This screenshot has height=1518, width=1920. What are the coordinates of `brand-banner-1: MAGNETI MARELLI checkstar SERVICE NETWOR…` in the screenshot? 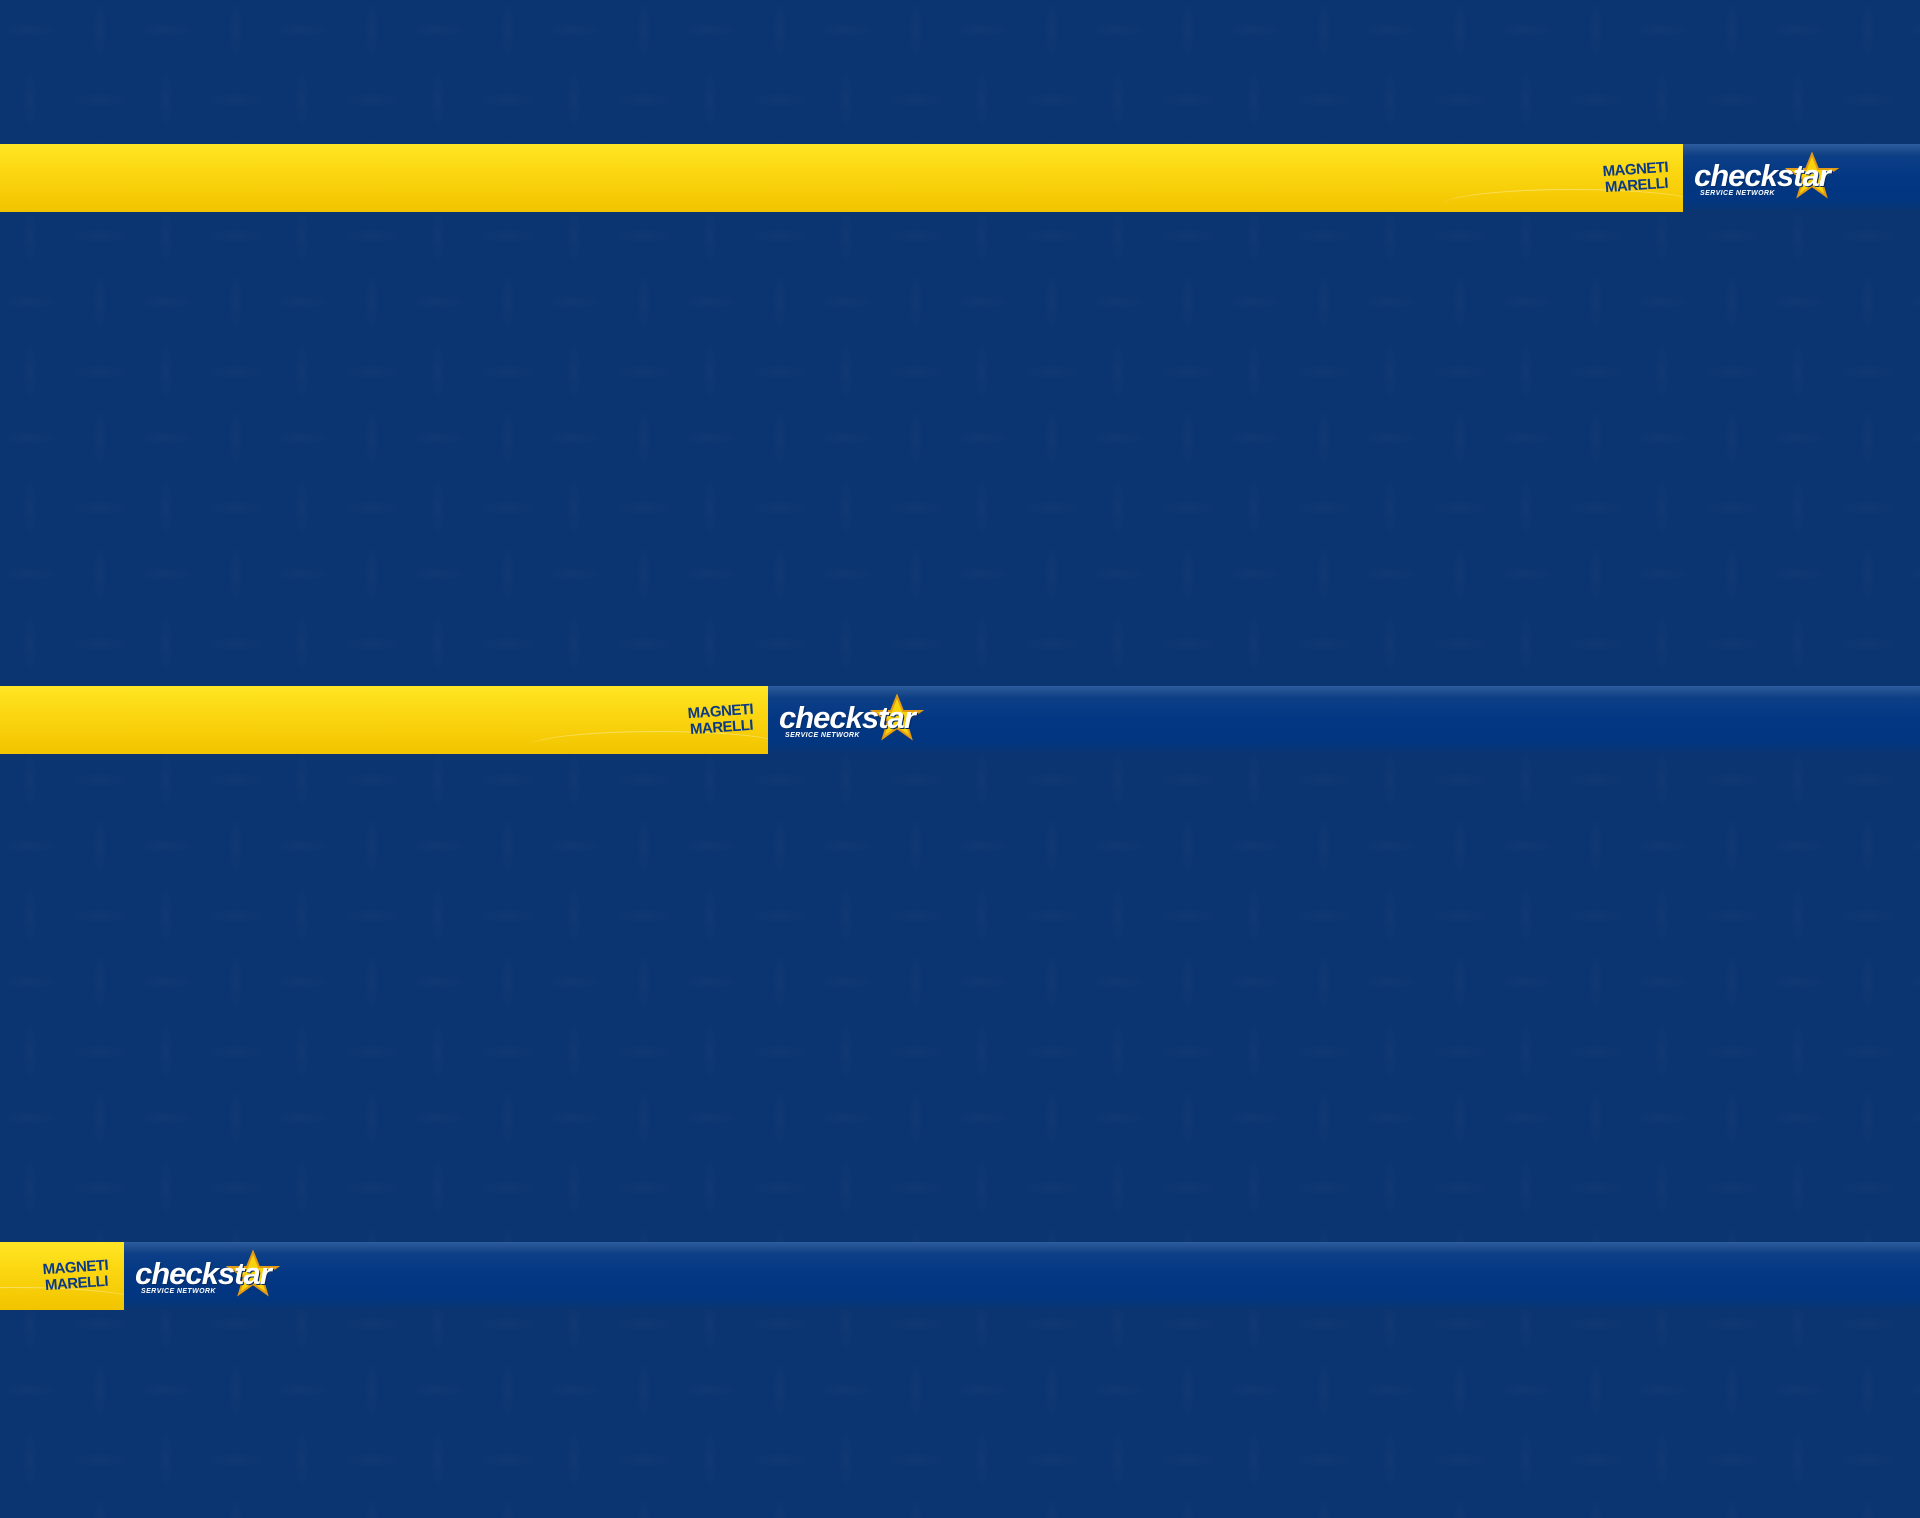 It's located at (960, 178).